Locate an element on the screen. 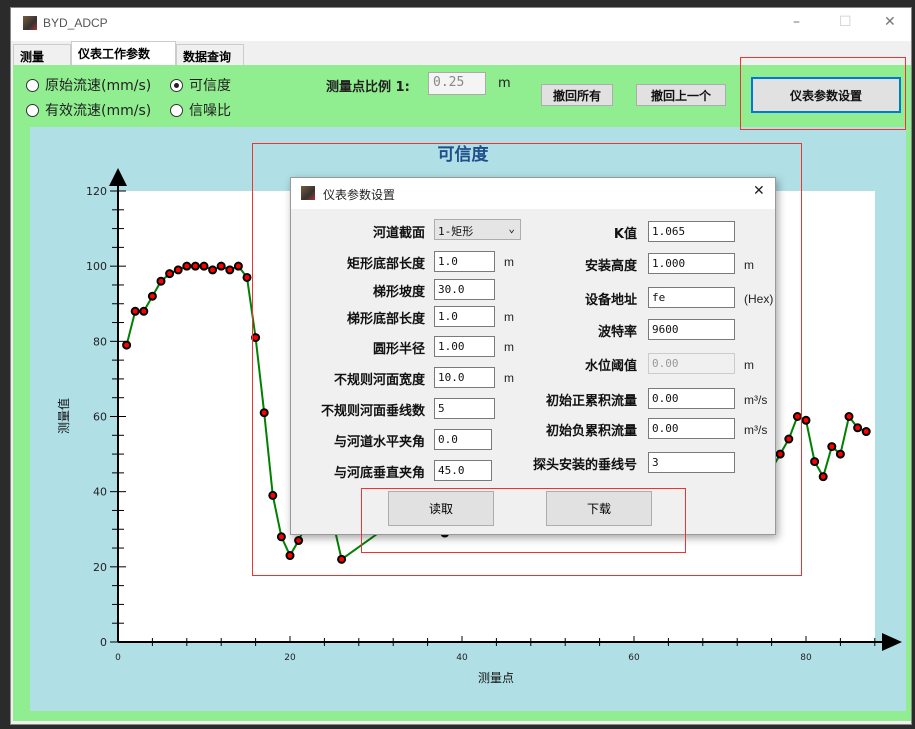 The height and width of the screenshot is (729, 915). field-label: 梯形底部长度 is located at coordinates (385, 319).